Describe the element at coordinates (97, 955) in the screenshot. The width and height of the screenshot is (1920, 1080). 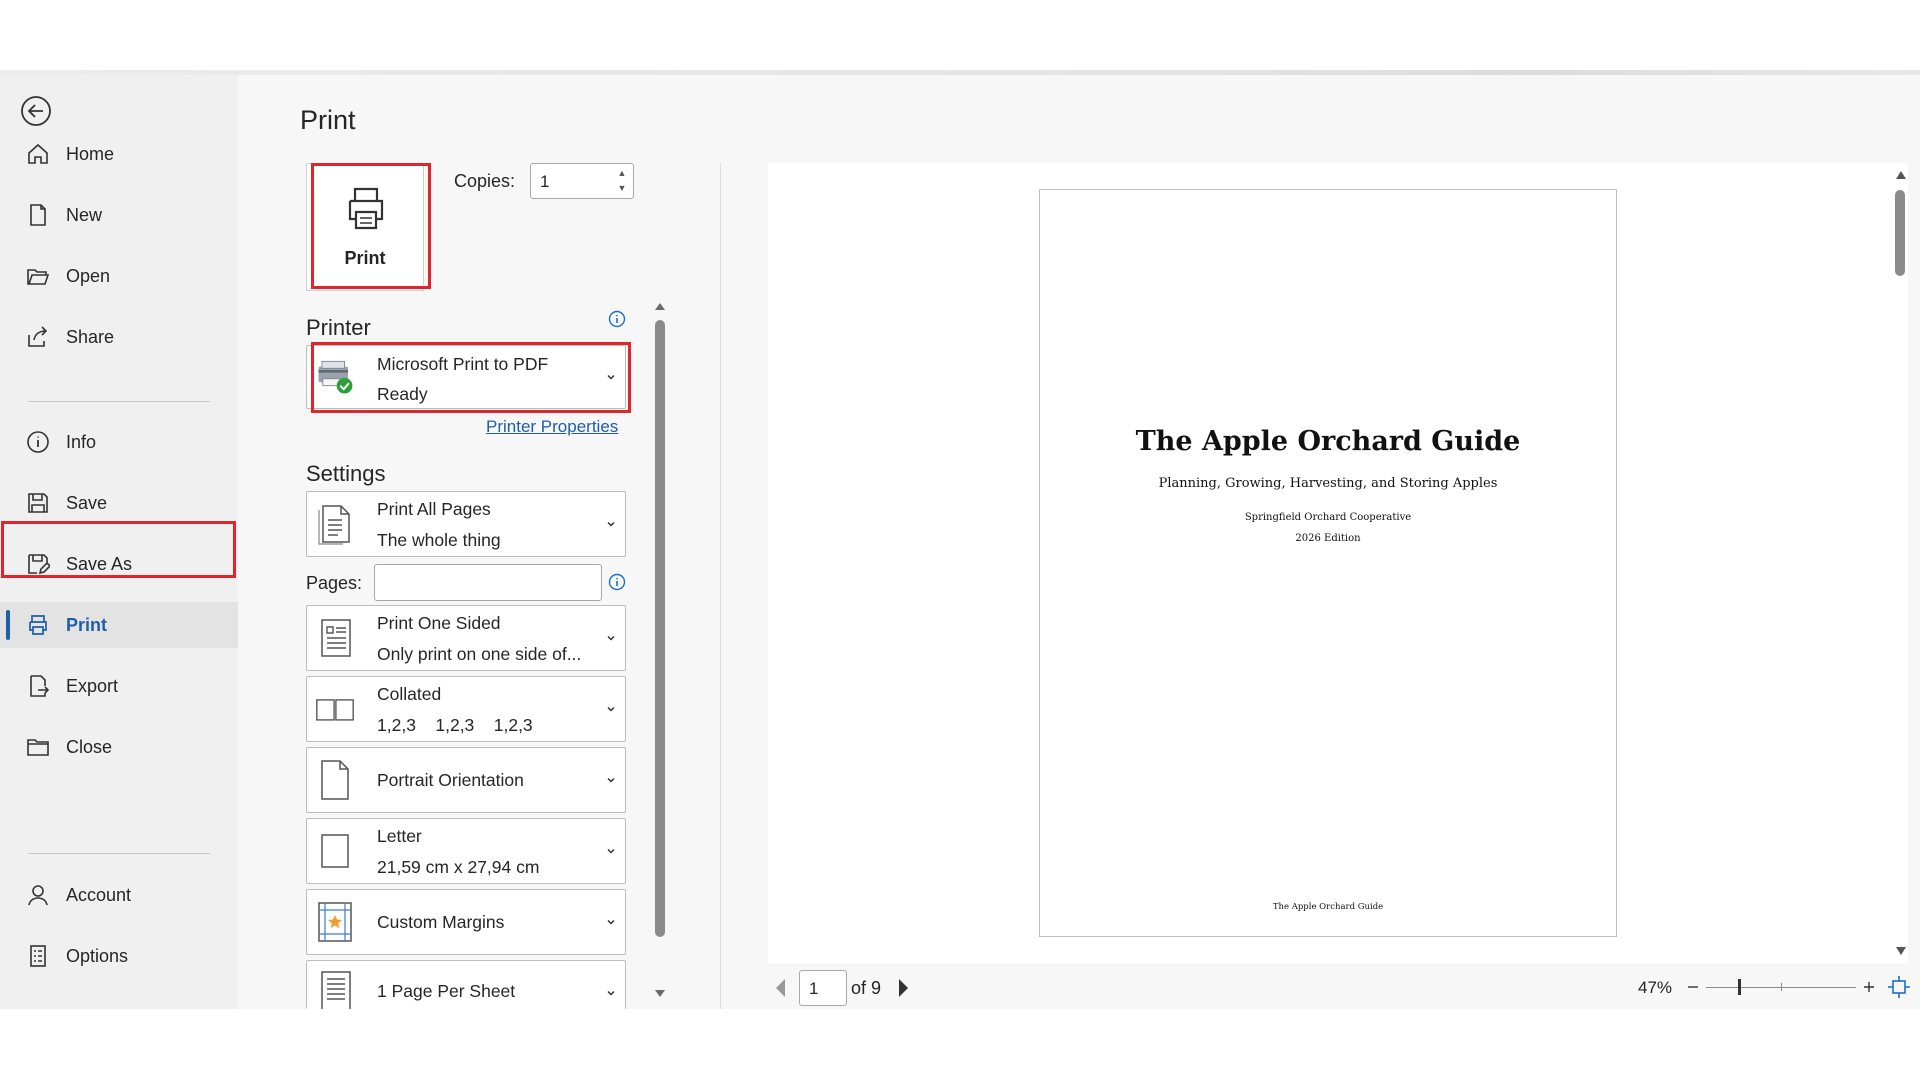
I see `nav-options-label: Options` at that location.